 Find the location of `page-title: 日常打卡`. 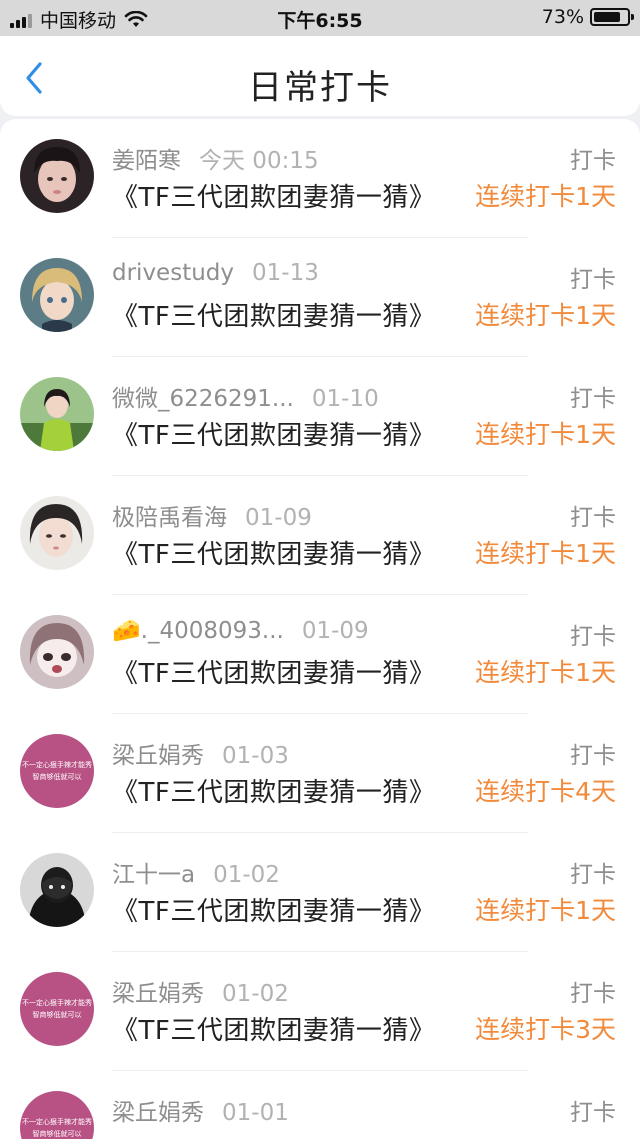

page-title: 日常打卡 is located at coordinates (320, 88).